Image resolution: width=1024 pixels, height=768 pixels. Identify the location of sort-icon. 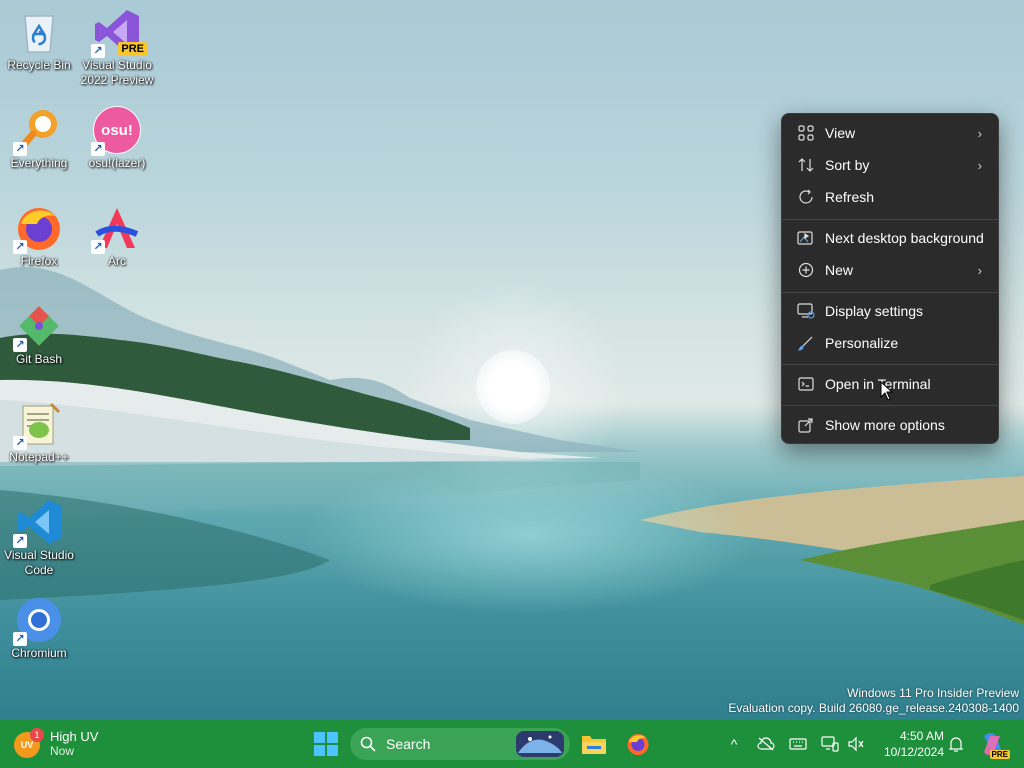
(806, 165).